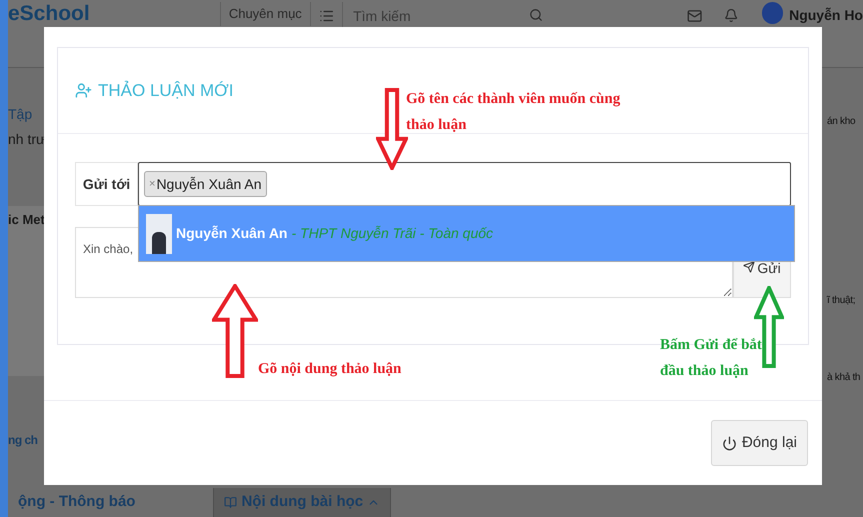  I want to click on recipient-label: Gửi tới, so click(106, 184).